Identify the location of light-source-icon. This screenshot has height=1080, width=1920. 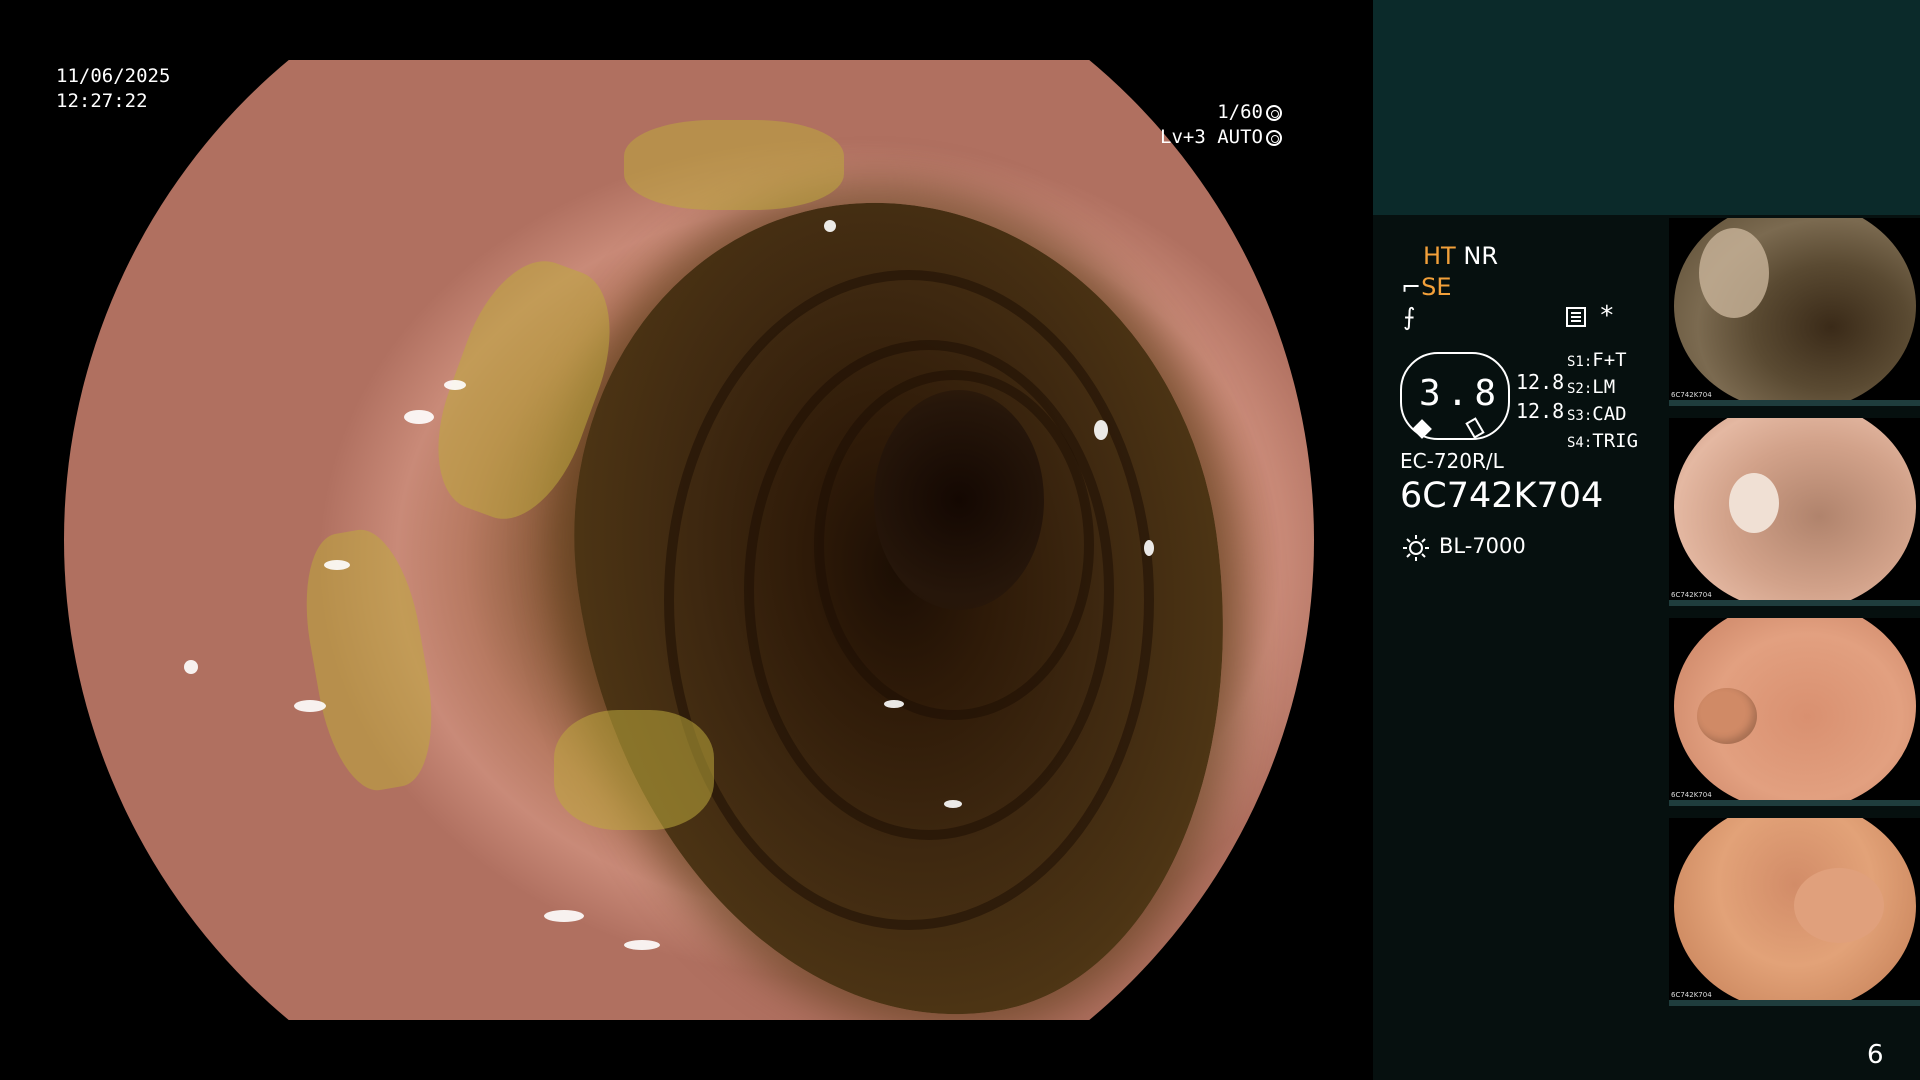
(1416, 548).